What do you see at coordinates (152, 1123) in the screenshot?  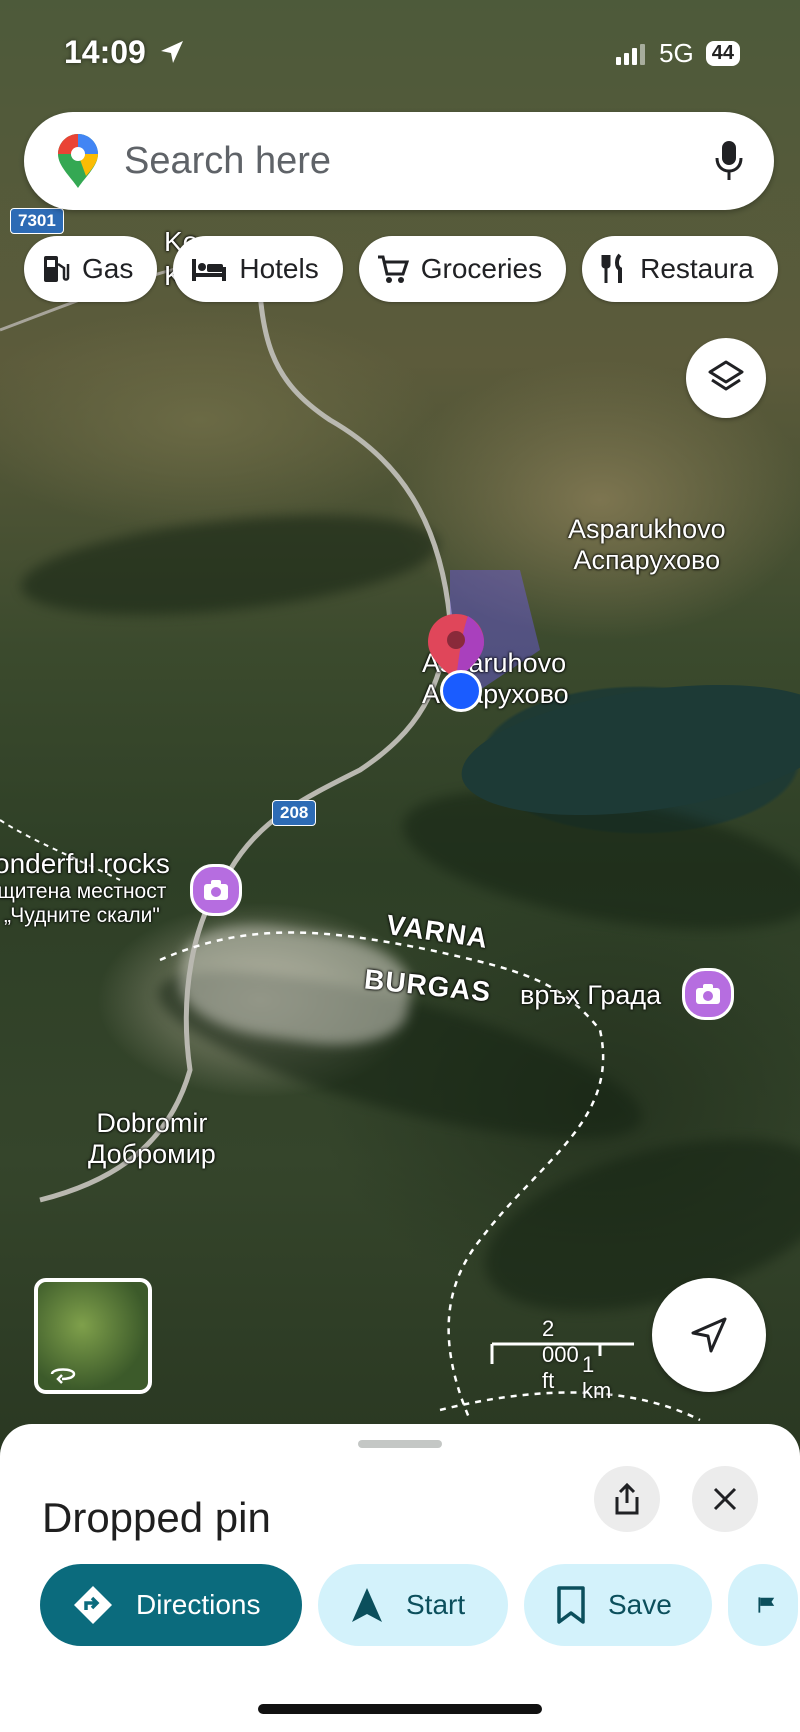 I see `map-label-dobromir-en: Dobromir` at bounding box center [152, 1123].